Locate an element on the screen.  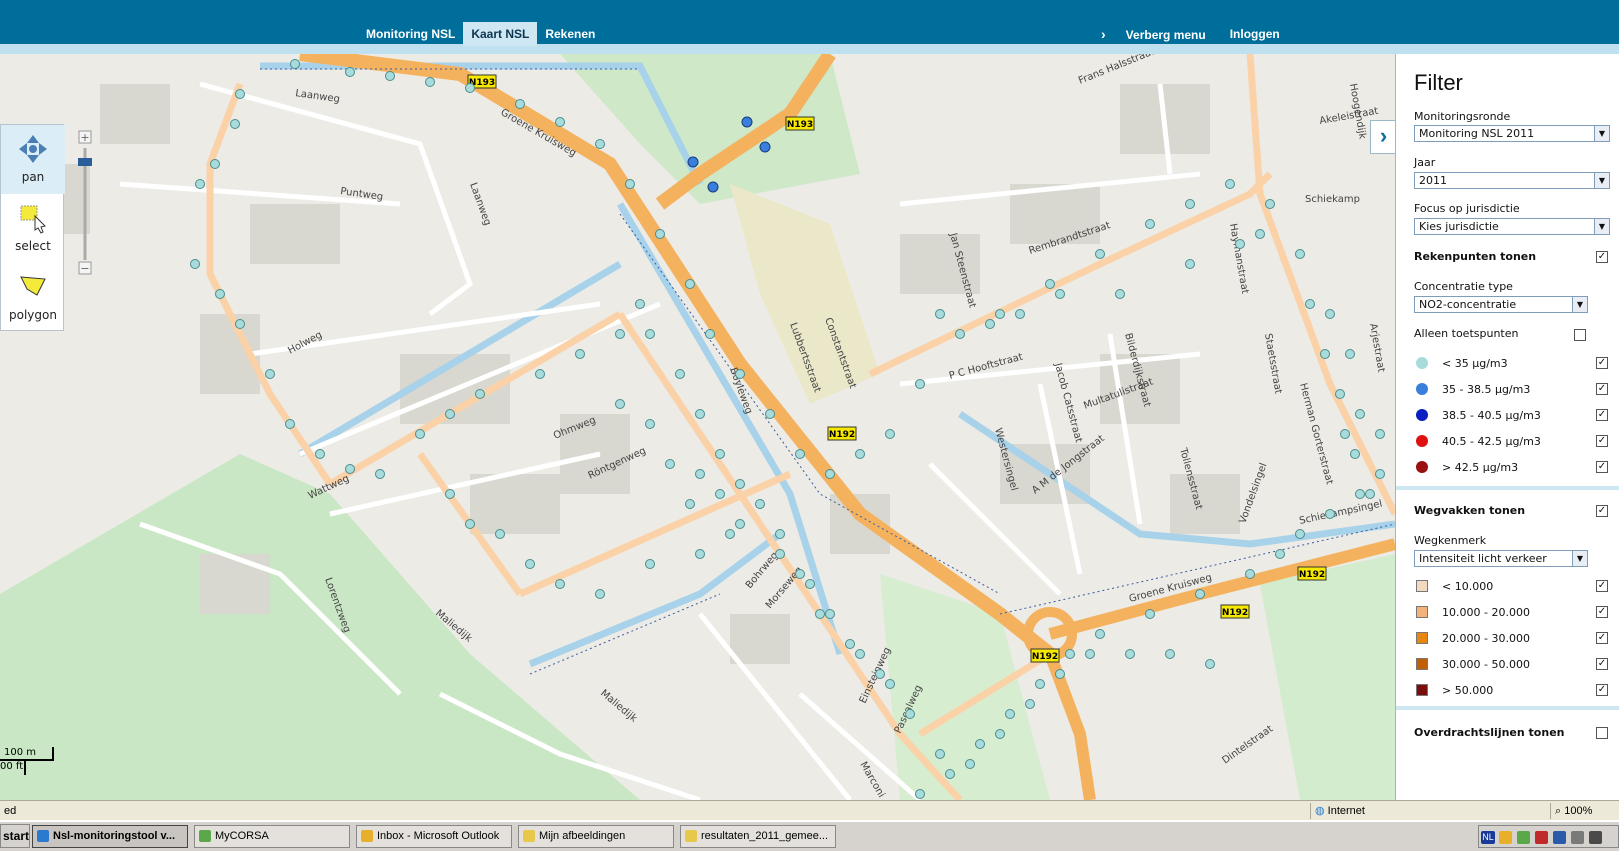
zoom-handle is located at coordinates (85, 162).